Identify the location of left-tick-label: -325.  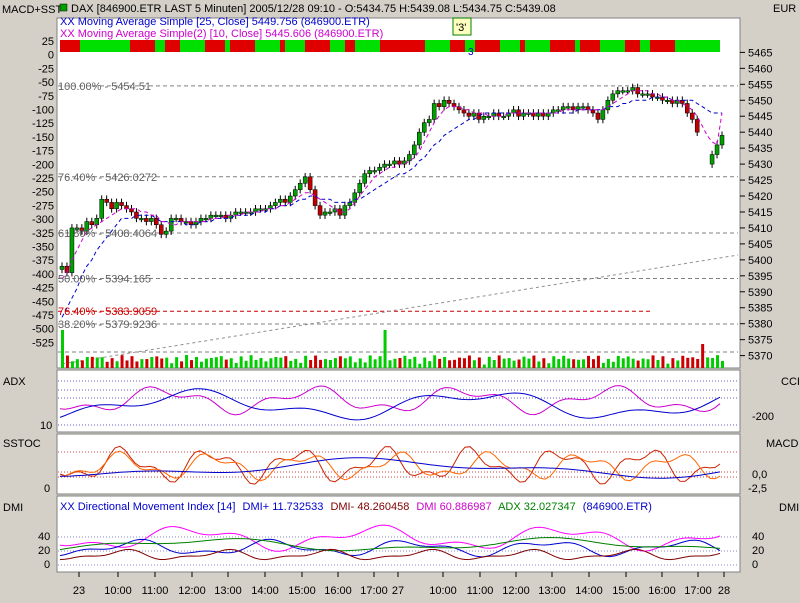
(43, 234).